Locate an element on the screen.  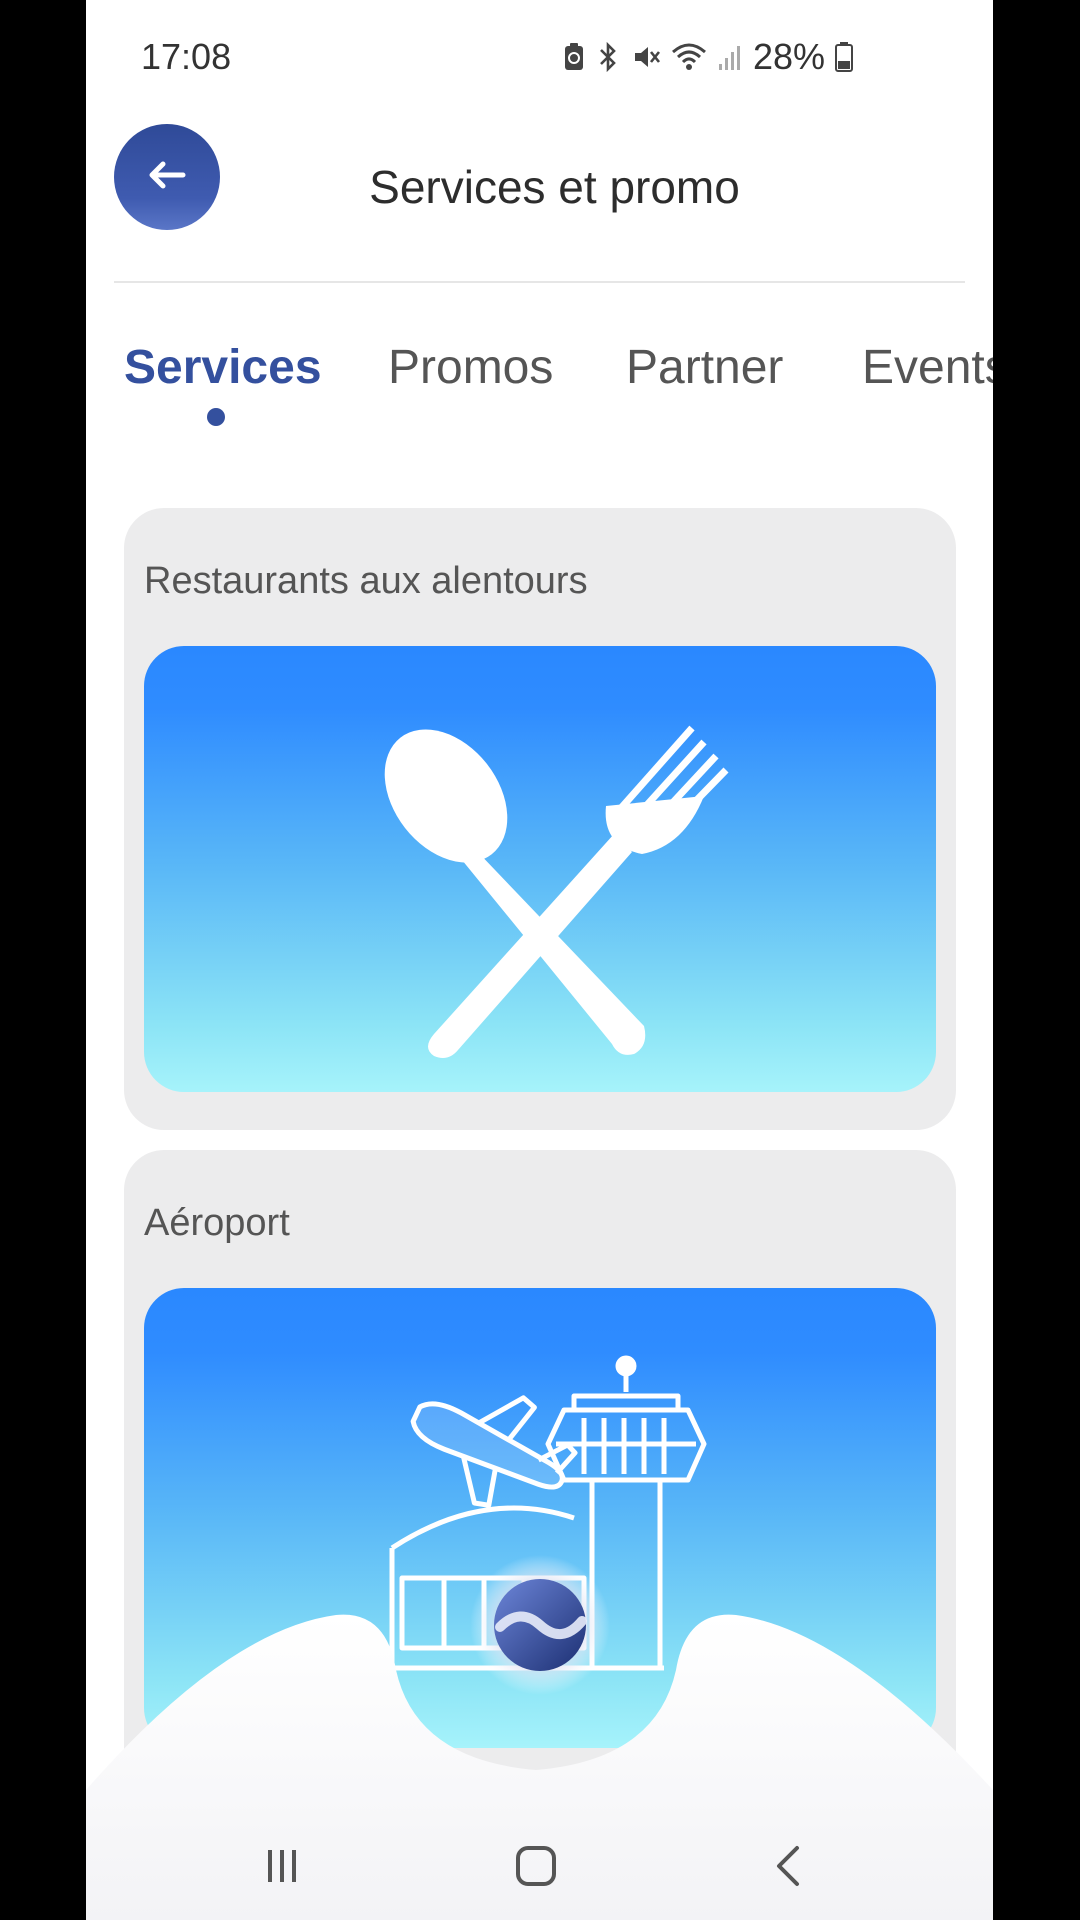
tab-events: Events is located at coordinates (927, 367).